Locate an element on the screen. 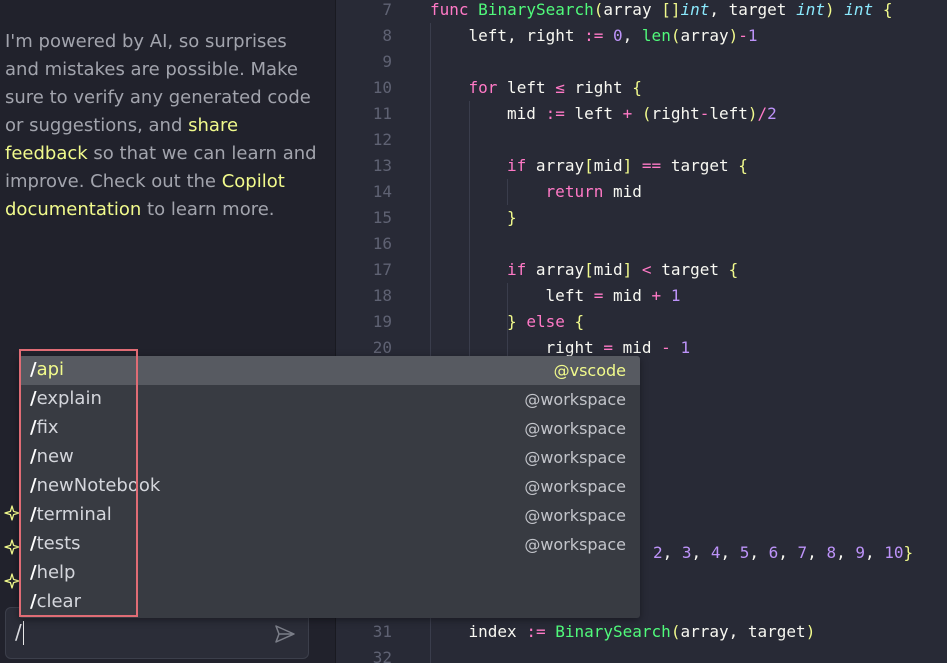 This screenshot has height=663, width=947. code-line: 9 is located at coordinates (641, 62).